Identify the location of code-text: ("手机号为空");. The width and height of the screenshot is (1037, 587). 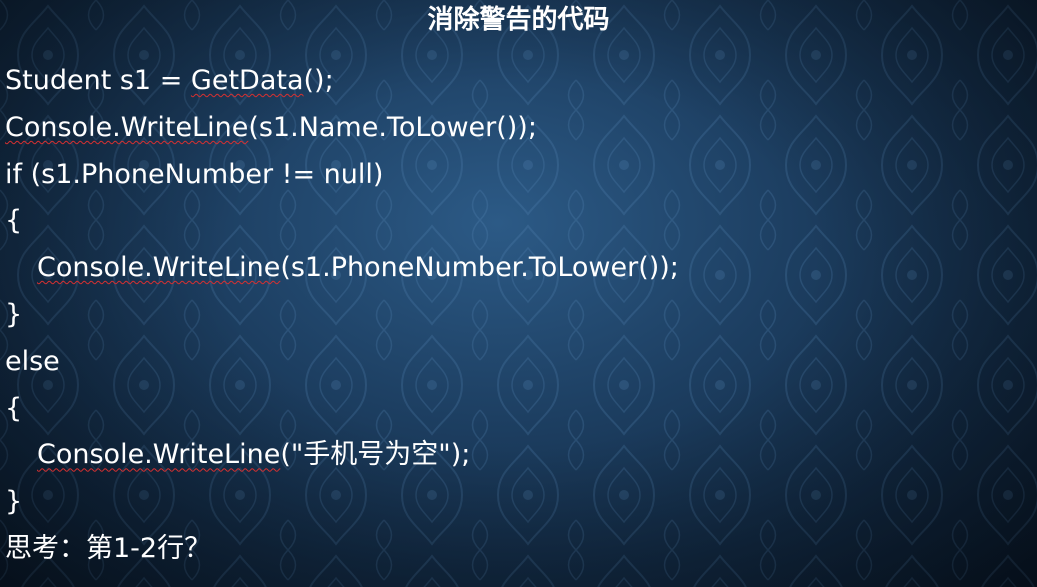
(375, 455).